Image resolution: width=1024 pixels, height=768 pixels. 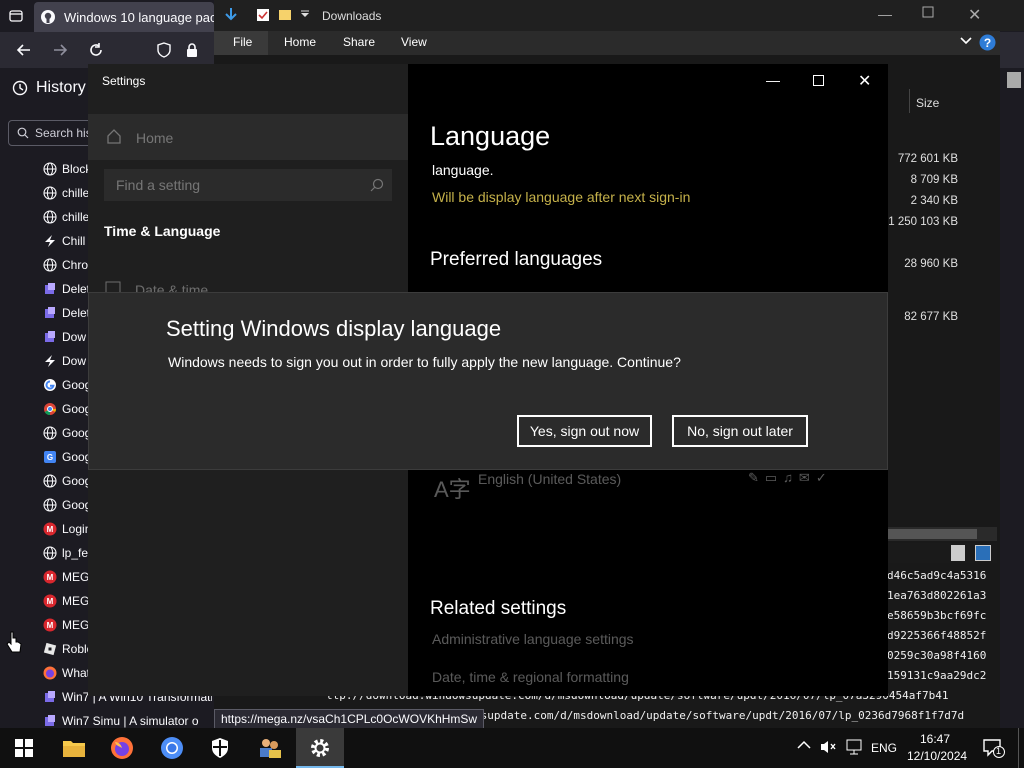 I want to click on properties-icon, so click(x=263, y=15).